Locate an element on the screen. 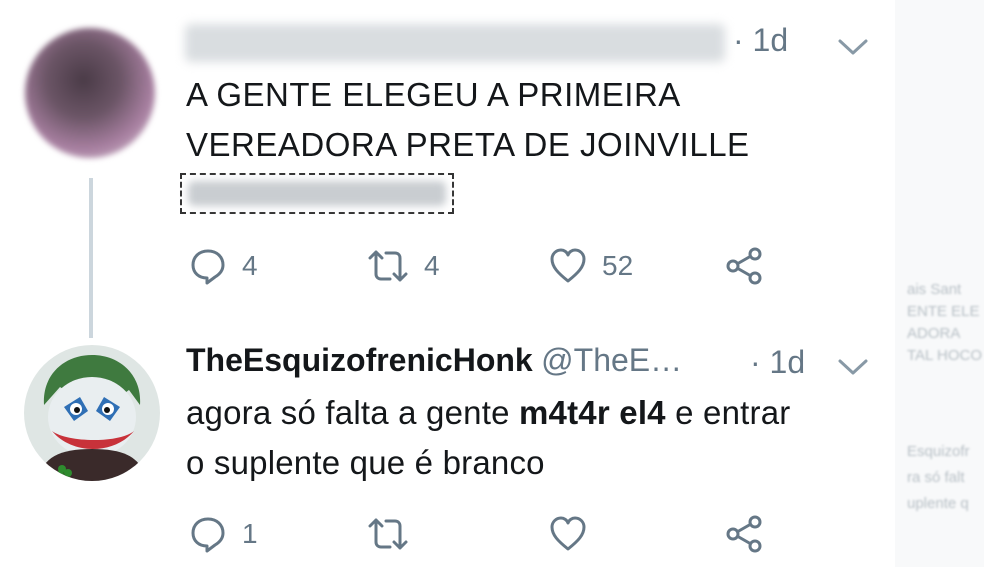 The width and height of the screenshot is (984, 567). redacted-username is located at coordinates (455, 43).